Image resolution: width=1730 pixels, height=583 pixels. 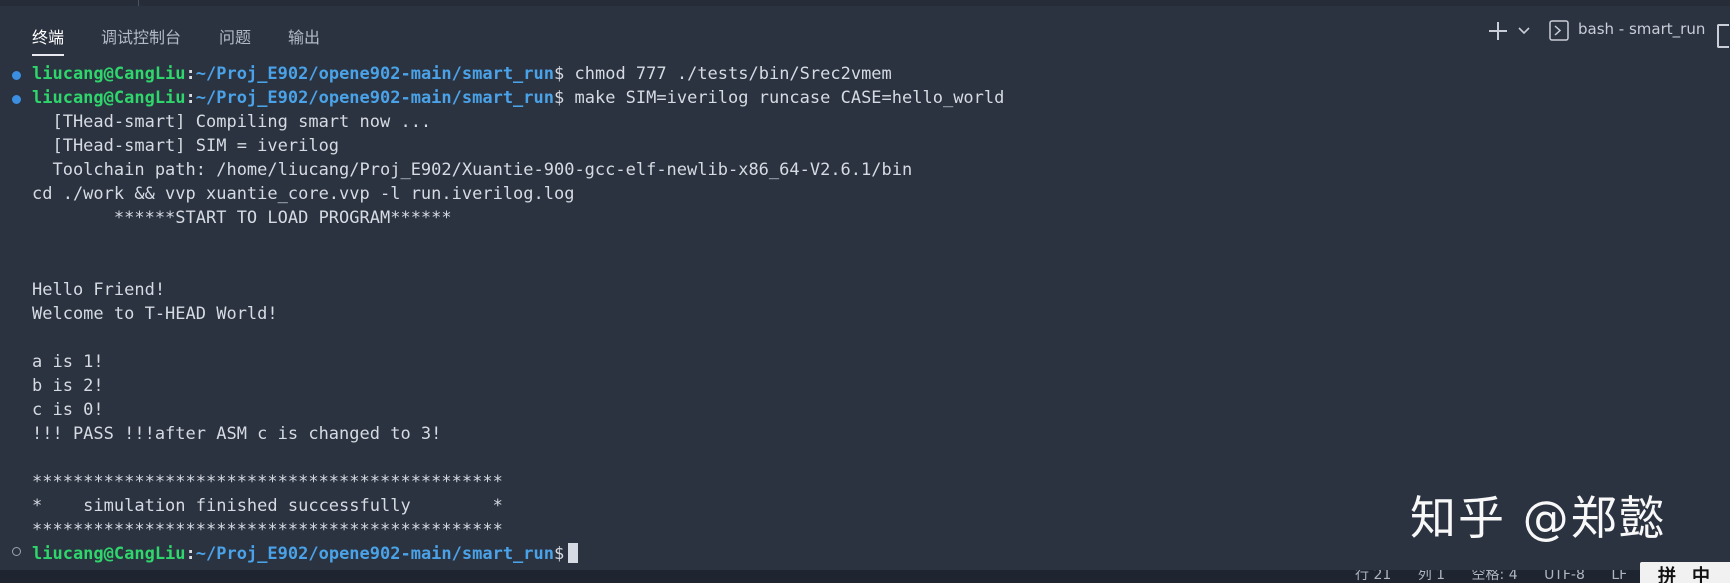 What do you see at coordinates (1495, 576) in the screenshot?
I see `status-indent: 空格: 4` at bounding box center [1495, 576].